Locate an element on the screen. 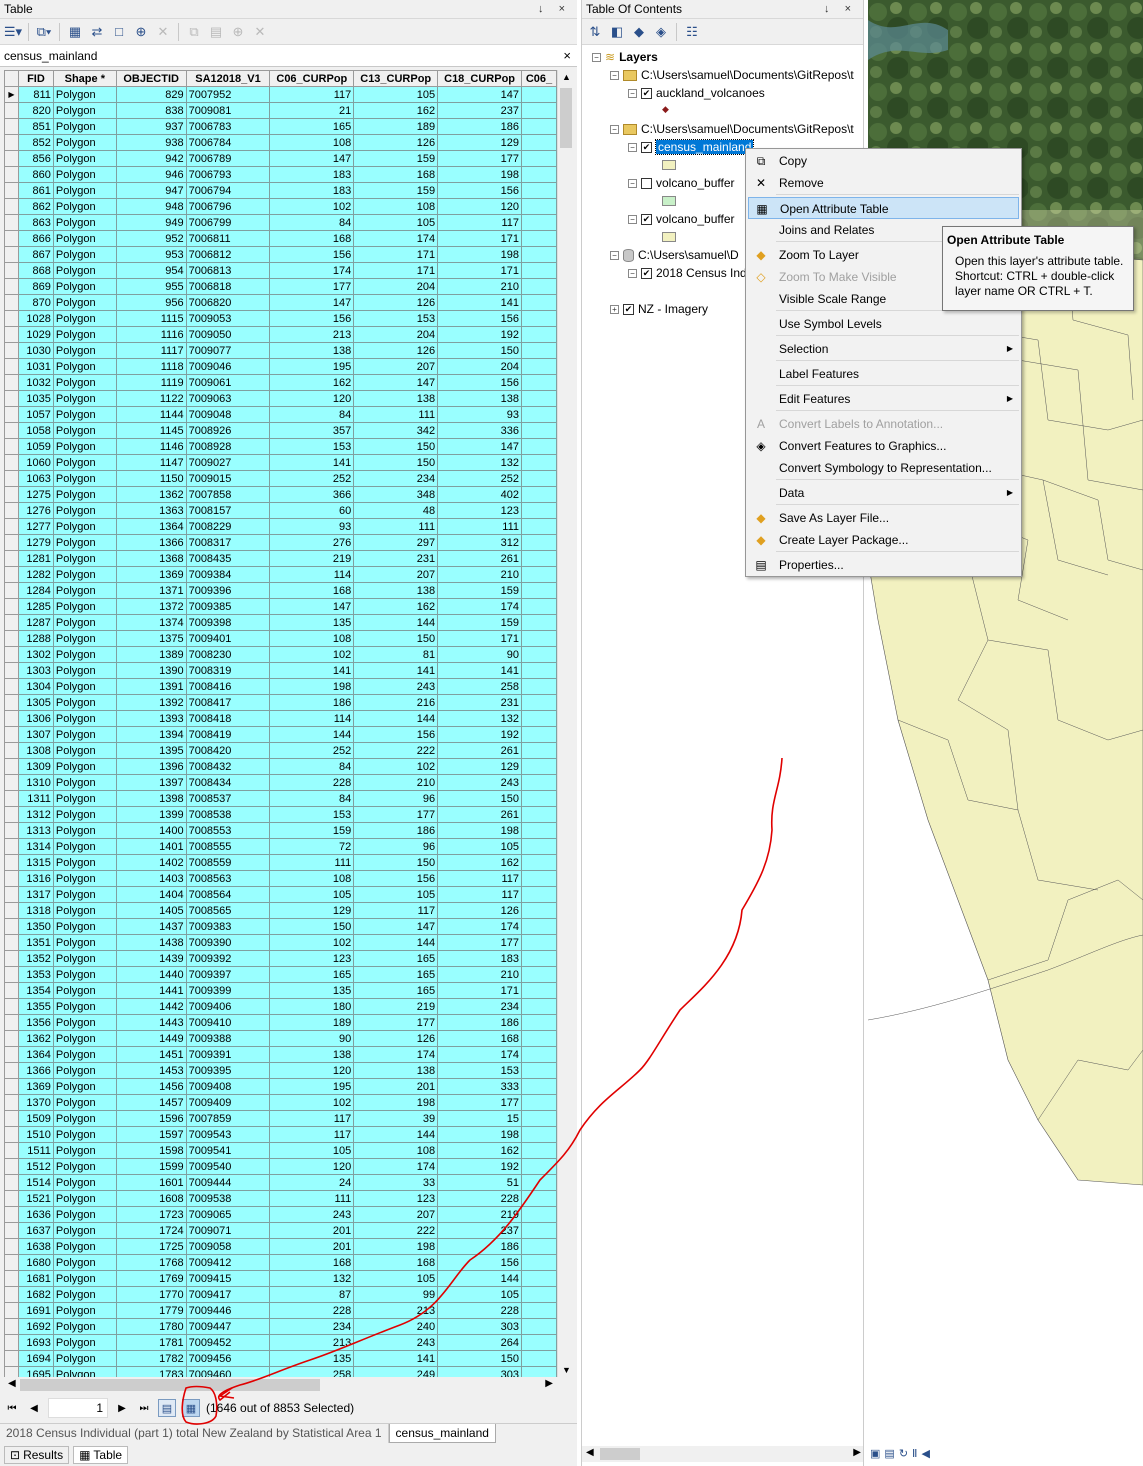 The image size is (1143, 1466). table-cell: 237 is located at coordinates (480, 1230).